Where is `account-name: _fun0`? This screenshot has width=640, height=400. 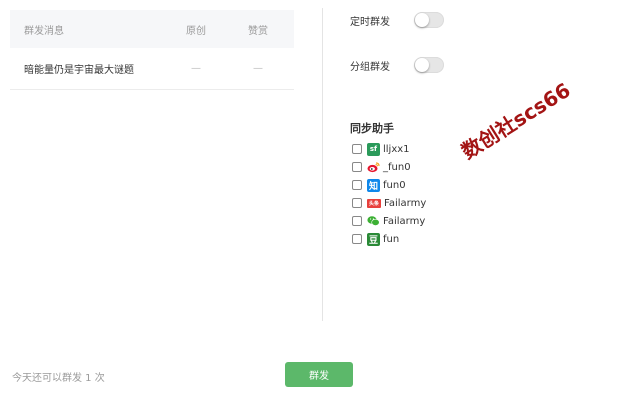
account-name: _fun0 is located at coordinates (397, 167).